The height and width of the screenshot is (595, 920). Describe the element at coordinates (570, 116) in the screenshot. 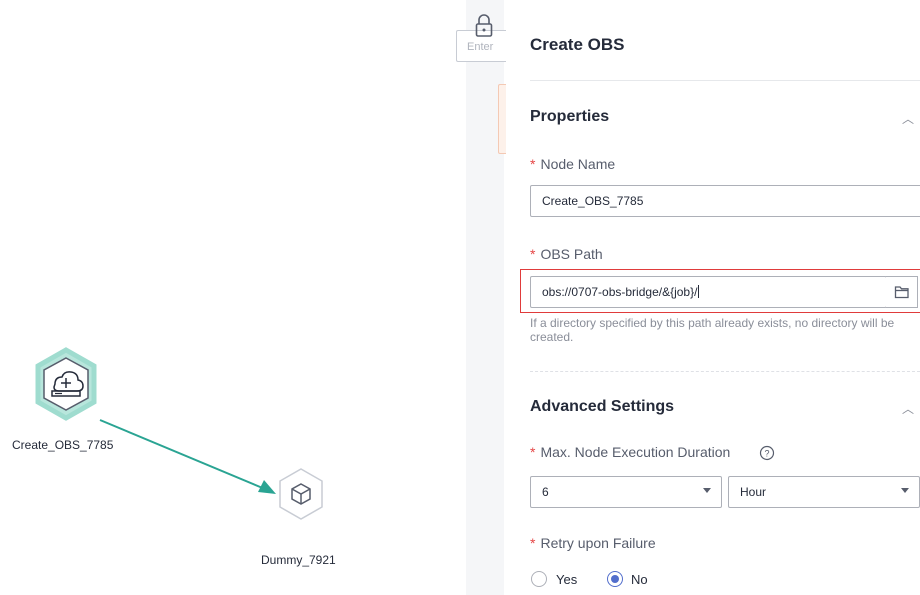

I see `section-title-properties: Properties` at that location.